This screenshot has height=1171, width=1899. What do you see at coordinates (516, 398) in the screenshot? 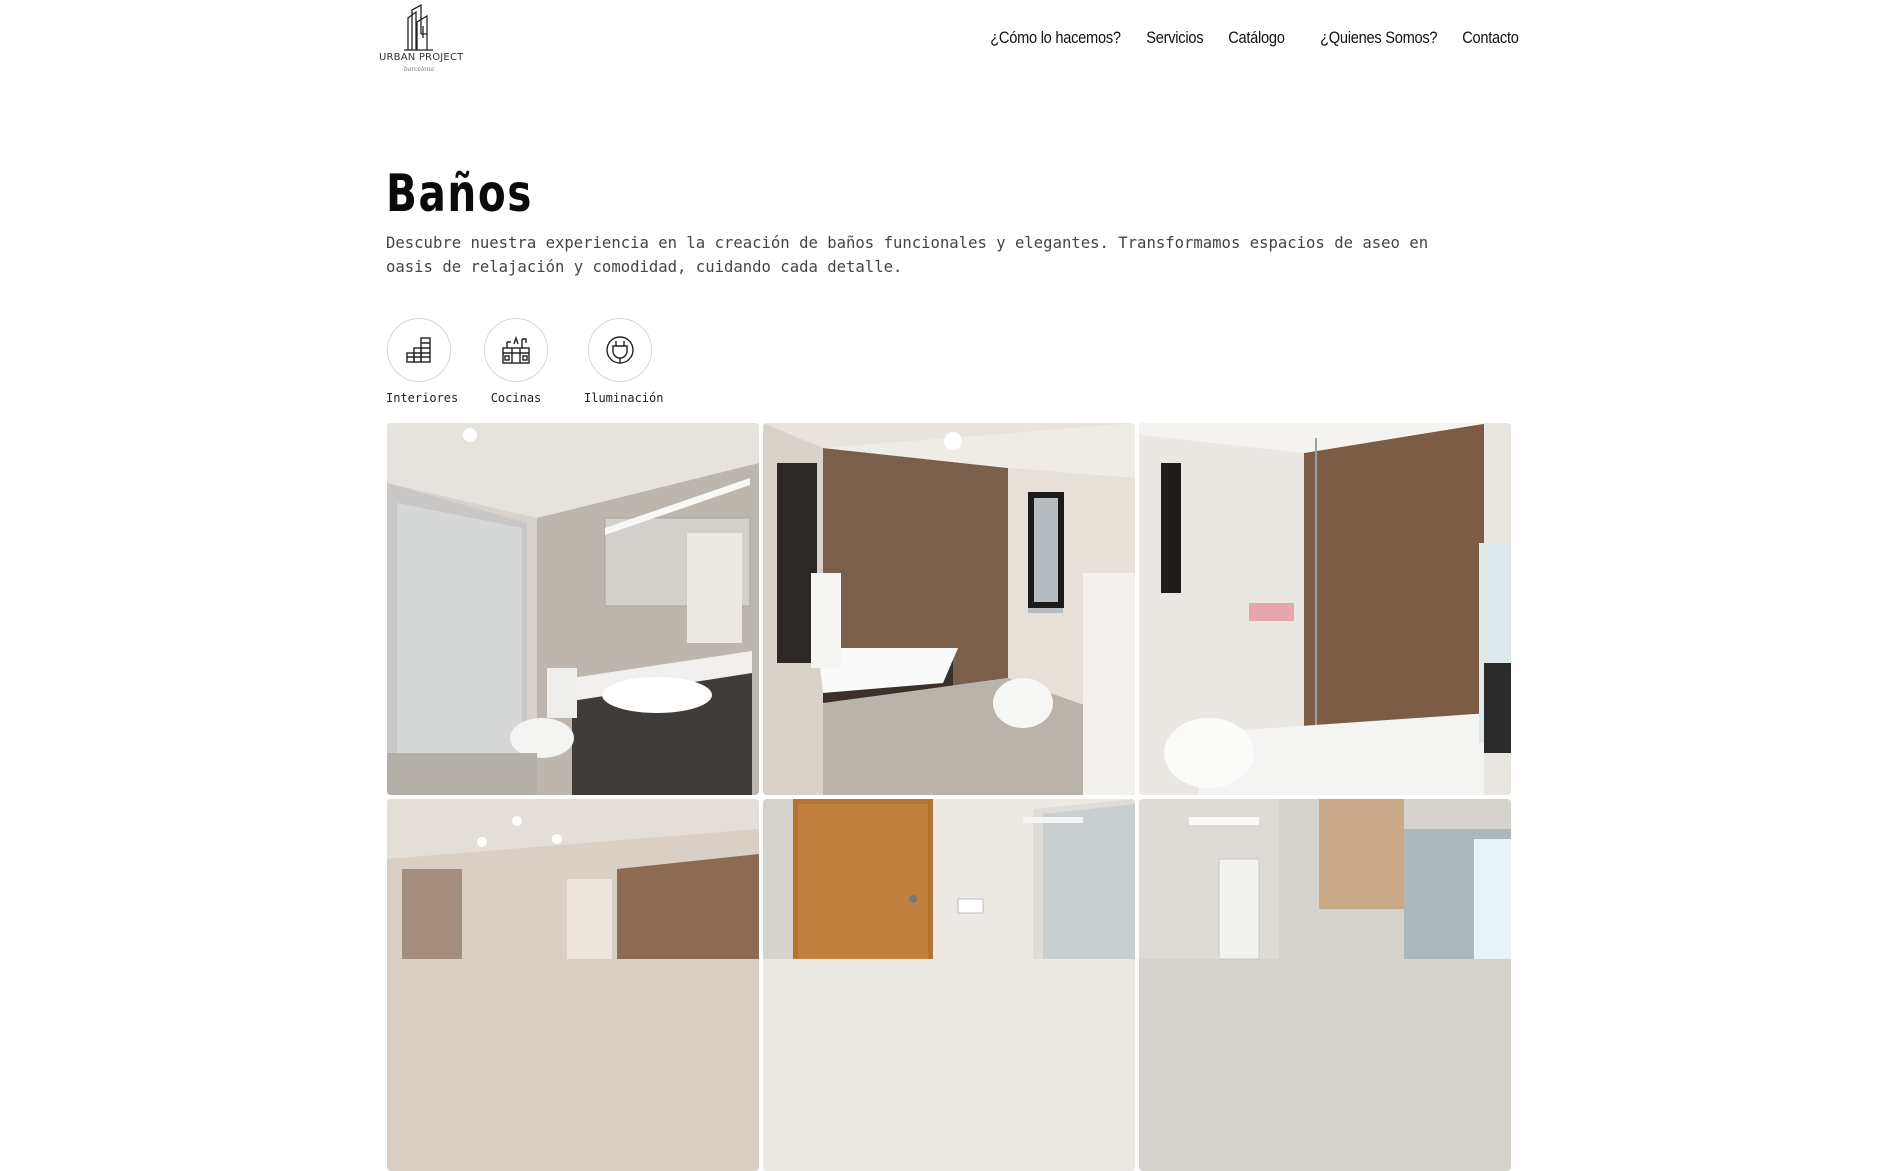
I see `category-label: Cocinas` at bounding box center [516, 398].